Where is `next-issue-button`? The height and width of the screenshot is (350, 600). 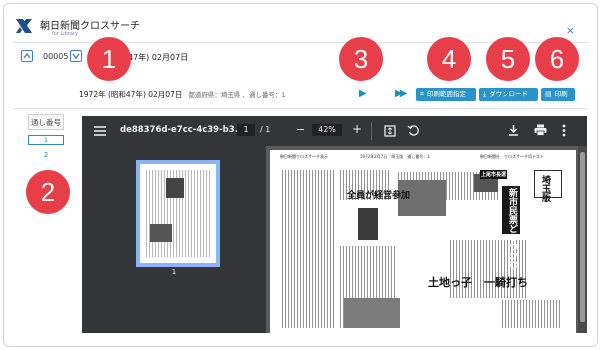 next-issue-button is located at coordinates (76, 56).